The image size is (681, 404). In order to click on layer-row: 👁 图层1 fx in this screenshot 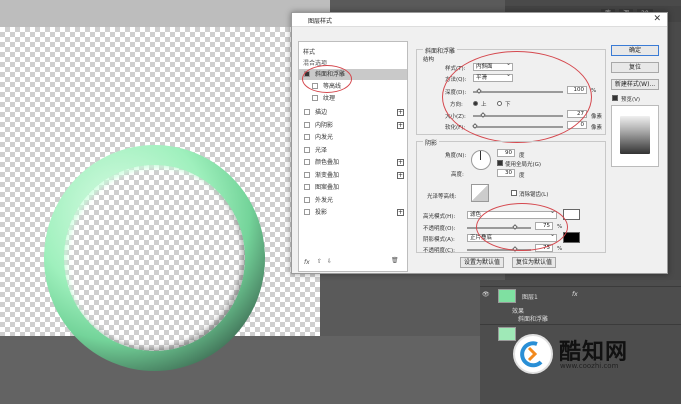, I will do `click(580, 295)`.